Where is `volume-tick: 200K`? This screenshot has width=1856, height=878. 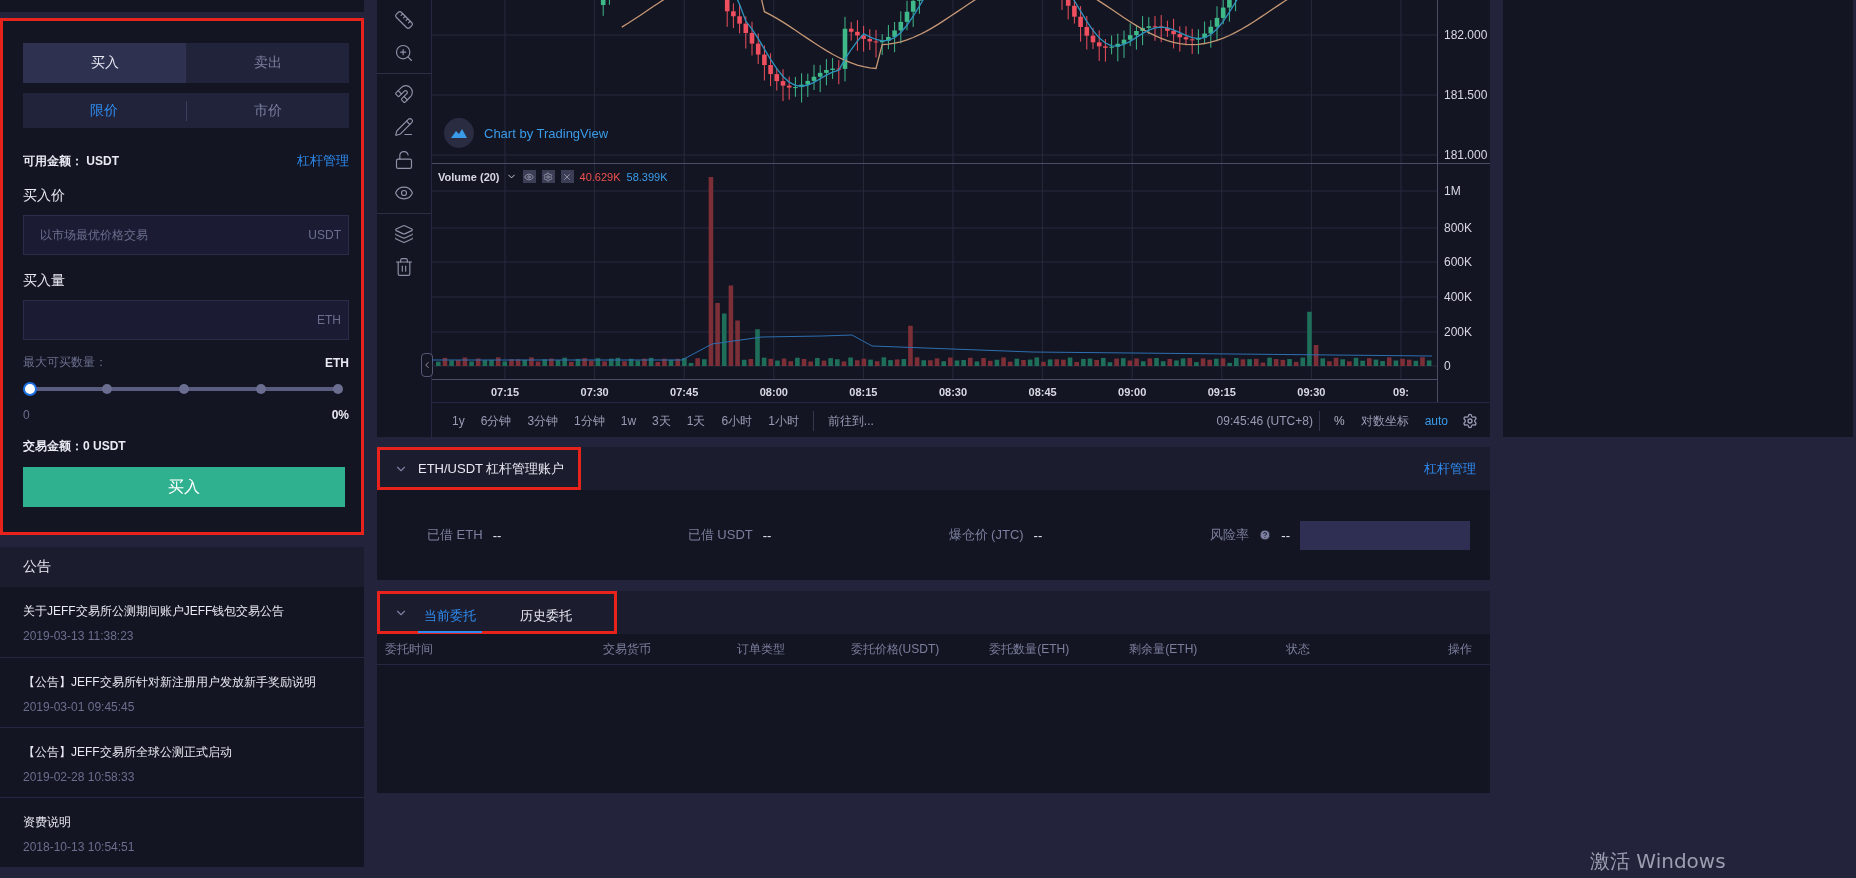
volume-tick: 200K is located at coordinates (1458, 332).